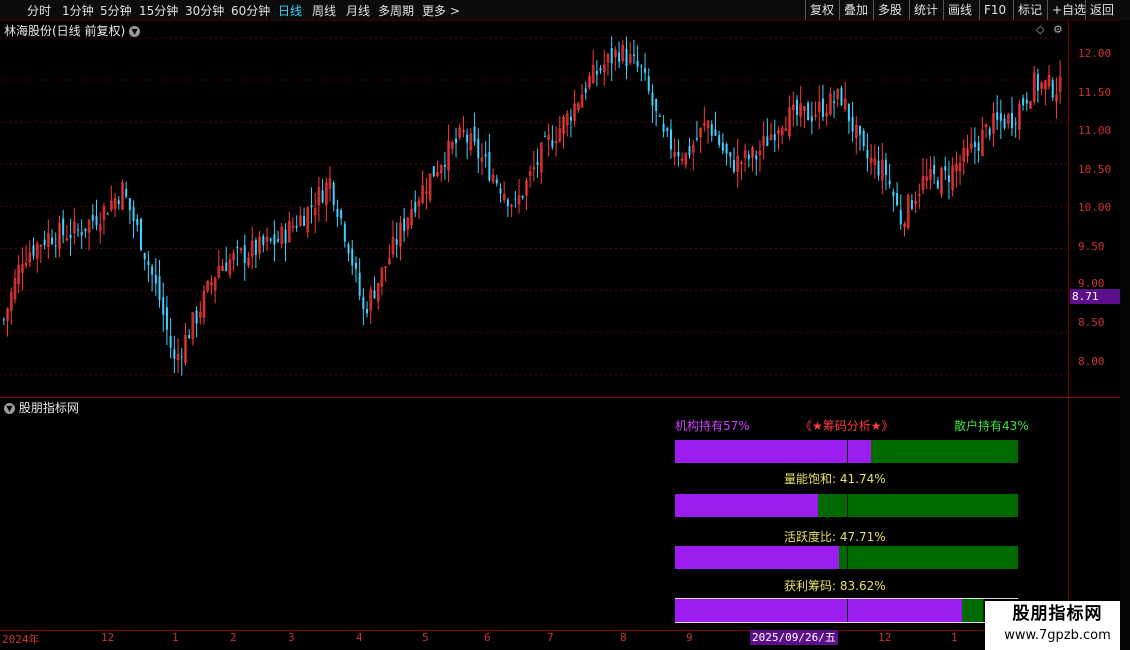 This screenshot has height=650, width=1130. I want to click on statistics-button: 统计, so click(925, 10).